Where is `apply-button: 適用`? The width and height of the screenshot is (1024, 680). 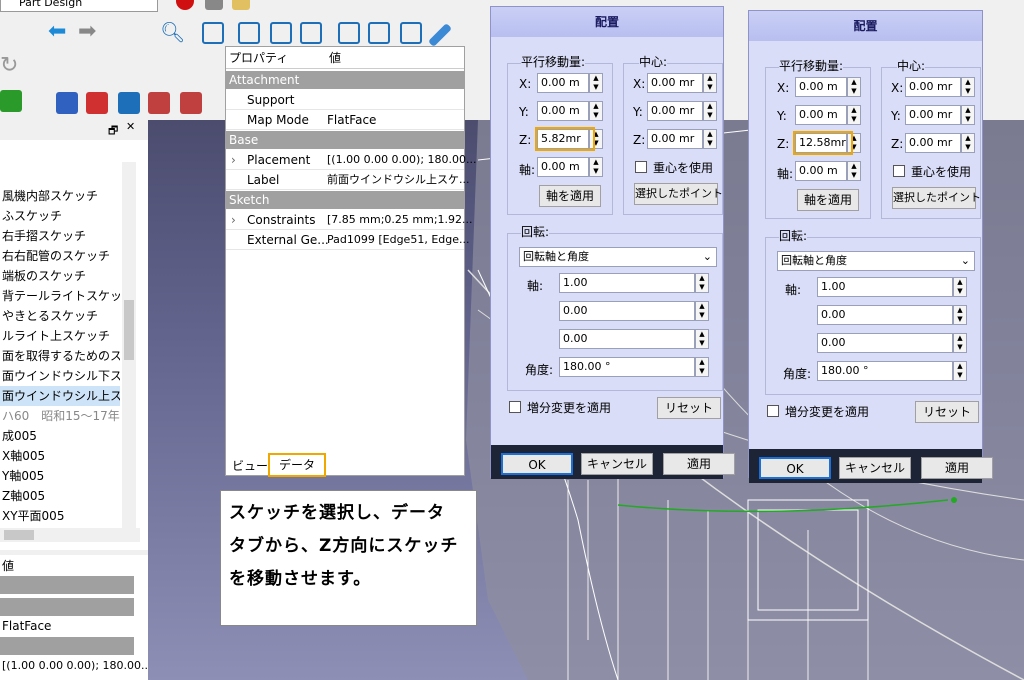
apply-button: 適用 is located at coordinates (699, 464).